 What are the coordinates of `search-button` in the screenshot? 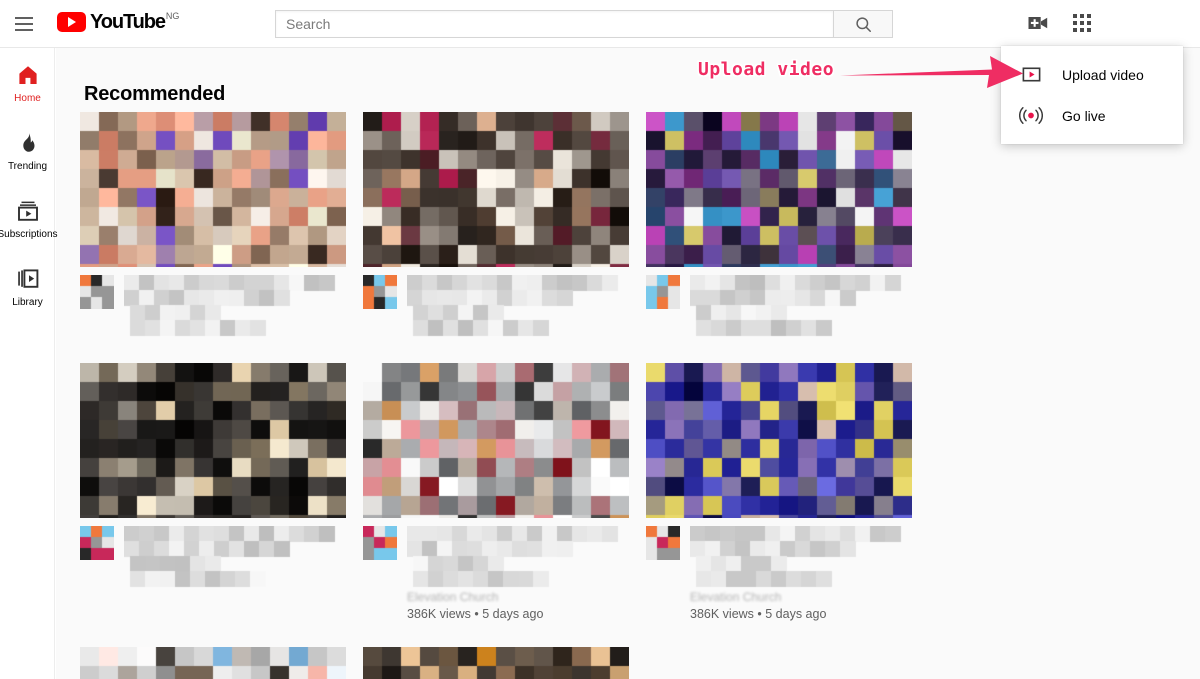 It's located at (863, 24).